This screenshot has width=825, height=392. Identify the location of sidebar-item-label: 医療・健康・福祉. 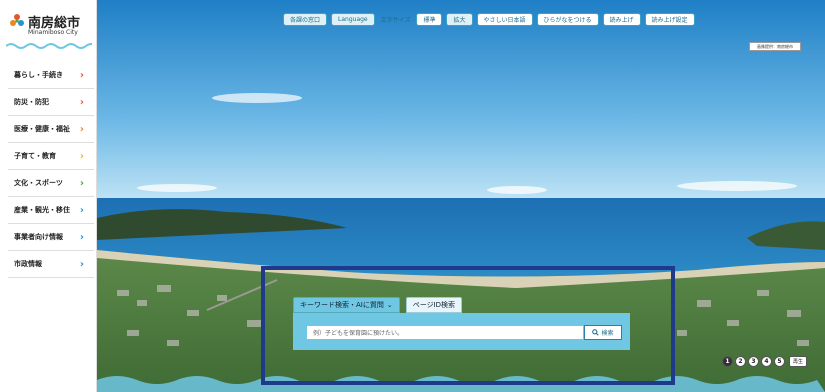
(42, 129).